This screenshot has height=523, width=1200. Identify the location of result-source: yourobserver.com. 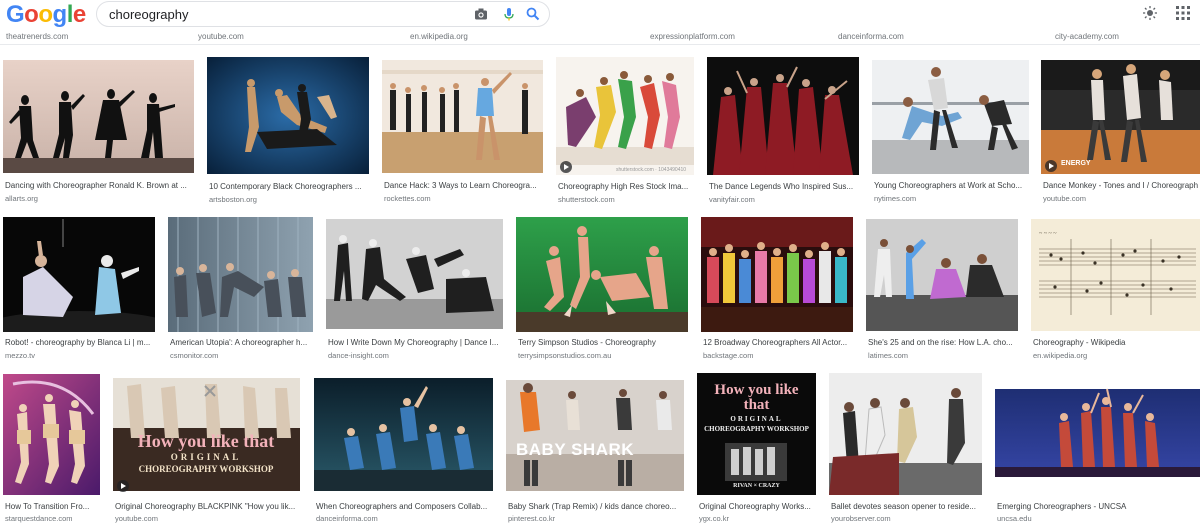
(905, 518).